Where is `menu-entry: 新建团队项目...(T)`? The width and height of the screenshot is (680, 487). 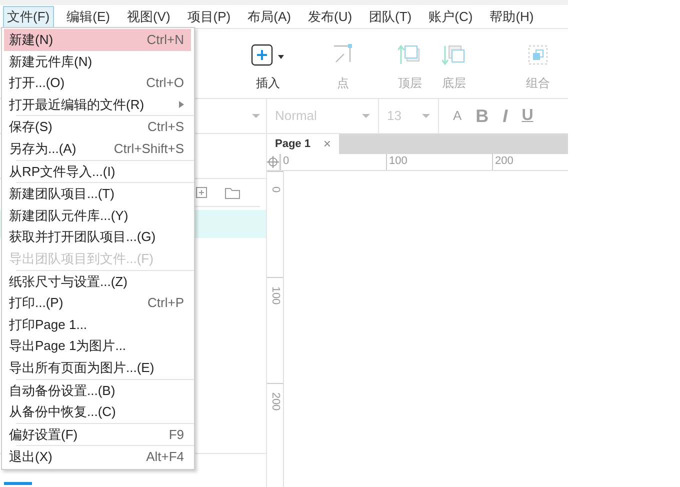 menu-entry: 新建团队项目...(T) is located at coordinates (97, 194).